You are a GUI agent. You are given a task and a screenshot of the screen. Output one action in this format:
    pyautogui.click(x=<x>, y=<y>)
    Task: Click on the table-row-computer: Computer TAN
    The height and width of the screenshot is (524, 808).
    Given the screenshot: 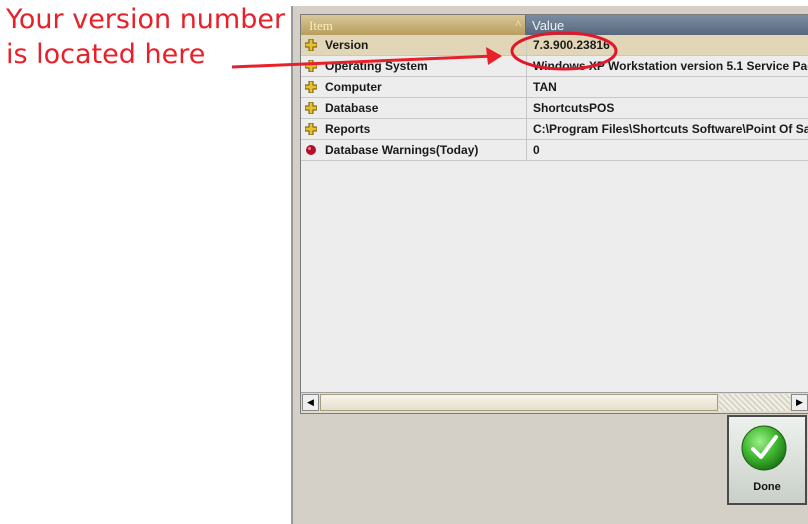 What is the action you would take?
    pyautogui.click(x=554, y=87)
    